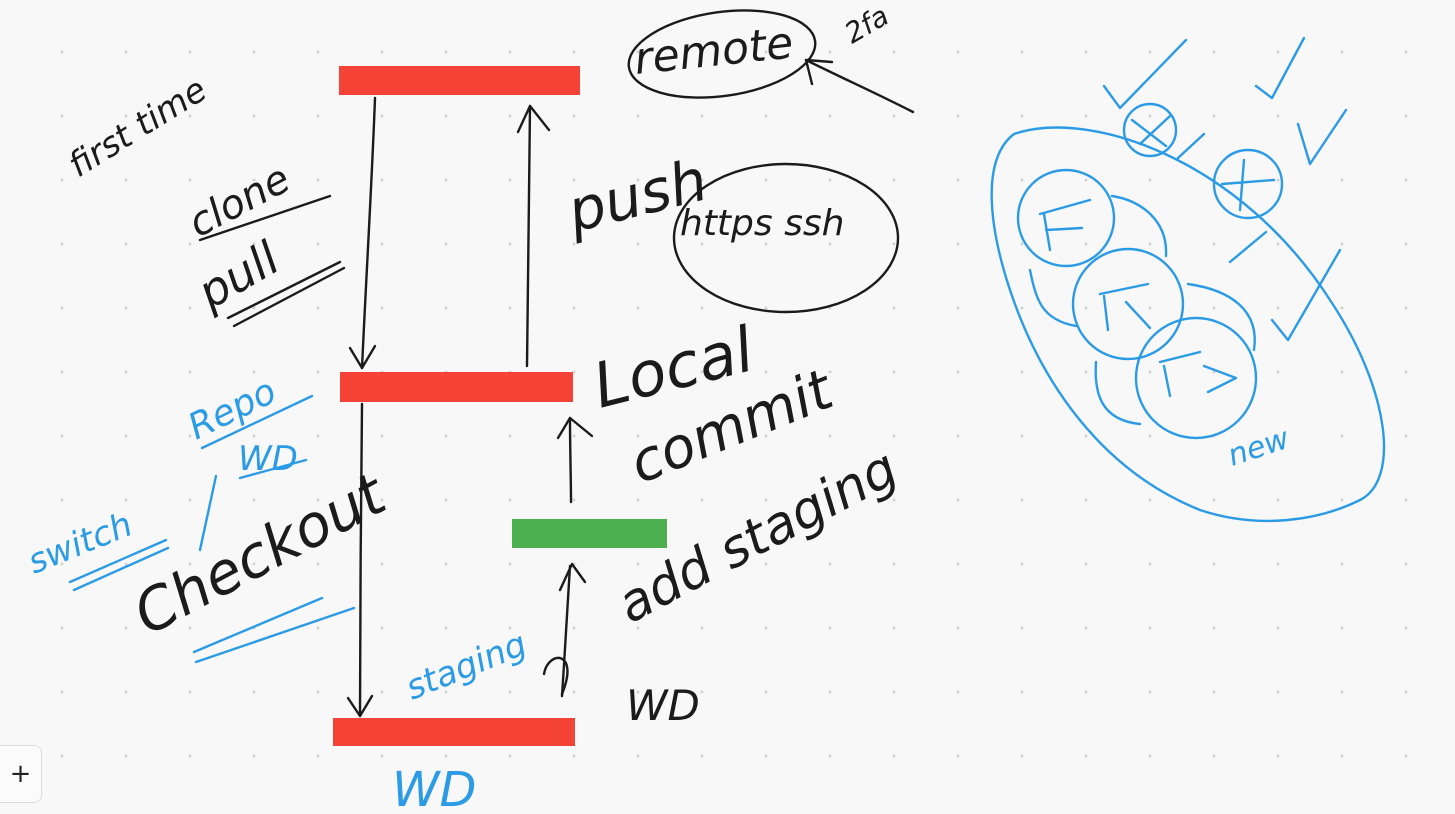  I want to click on repo-wd-sub-label: WD, so click(268, 459).